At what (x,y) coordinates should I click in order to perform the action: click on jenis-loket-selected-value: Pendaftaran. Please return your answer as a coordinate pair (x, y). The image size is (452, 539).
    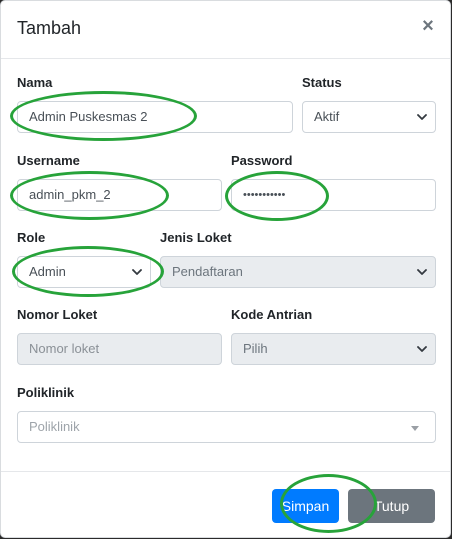
    Looking at the image, I should click on (207, 271).